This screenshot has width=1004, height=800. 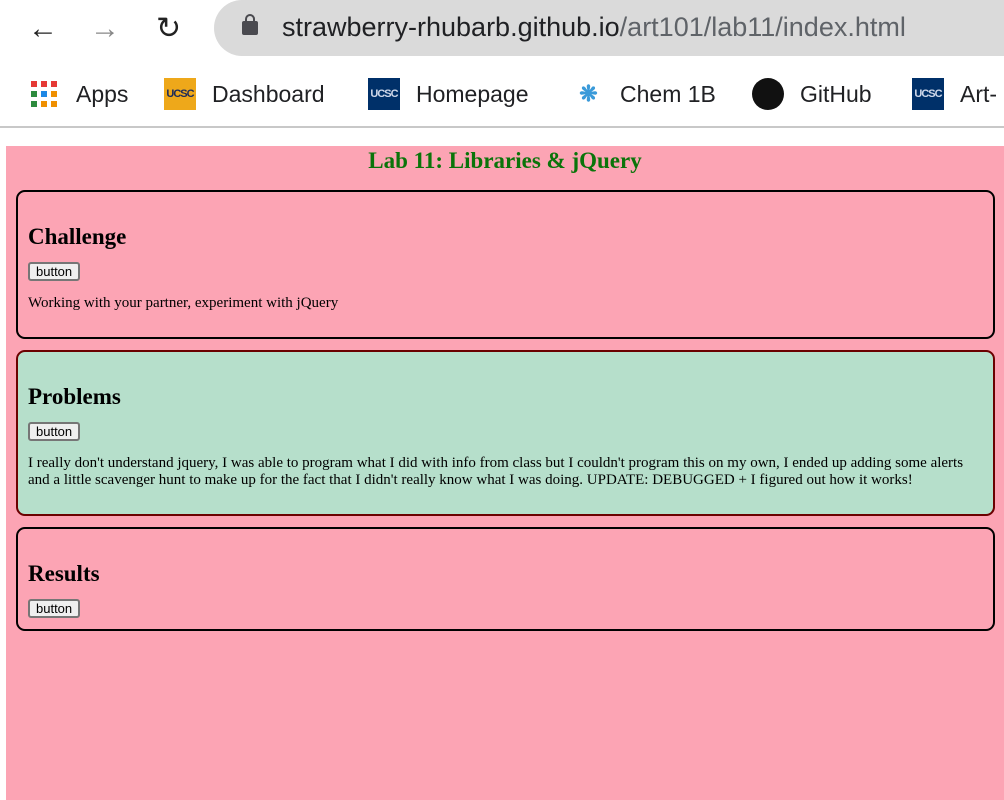 I want to click on bookmark-label: Art-, so click(x=979, y=93).